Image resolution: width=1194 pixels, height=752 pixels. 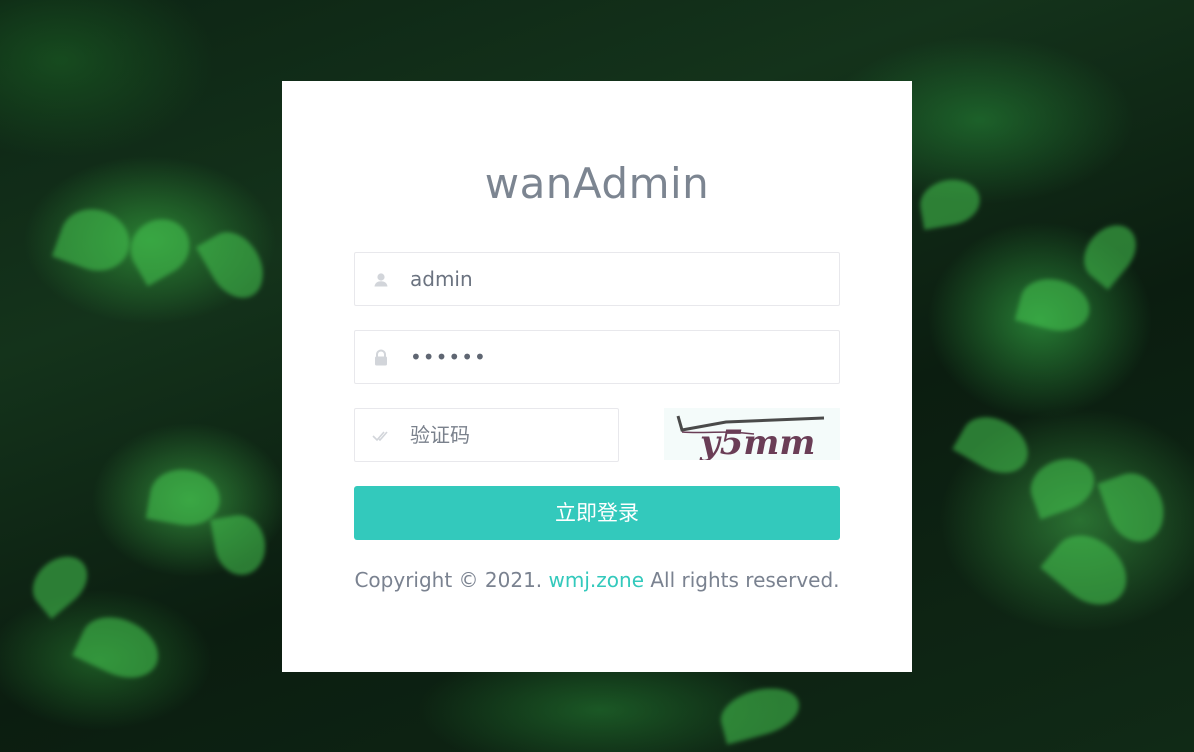 I want to click on check-icon, so click(x=381, y=436).